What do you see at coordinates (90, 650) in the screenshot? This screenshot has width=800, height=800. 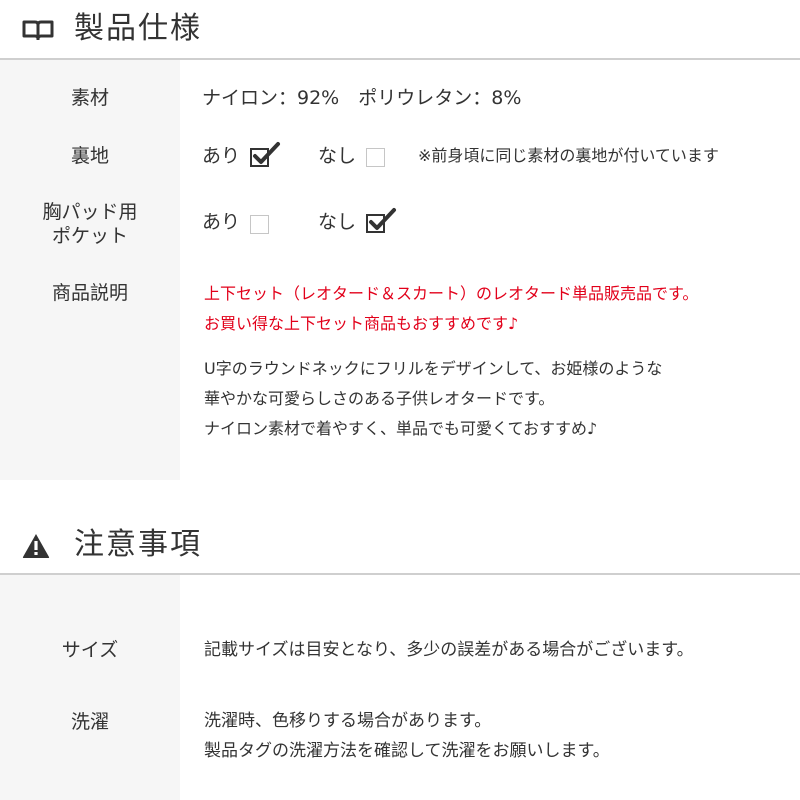 I see `size-label: サイズ` at bounding box center [90, 650].